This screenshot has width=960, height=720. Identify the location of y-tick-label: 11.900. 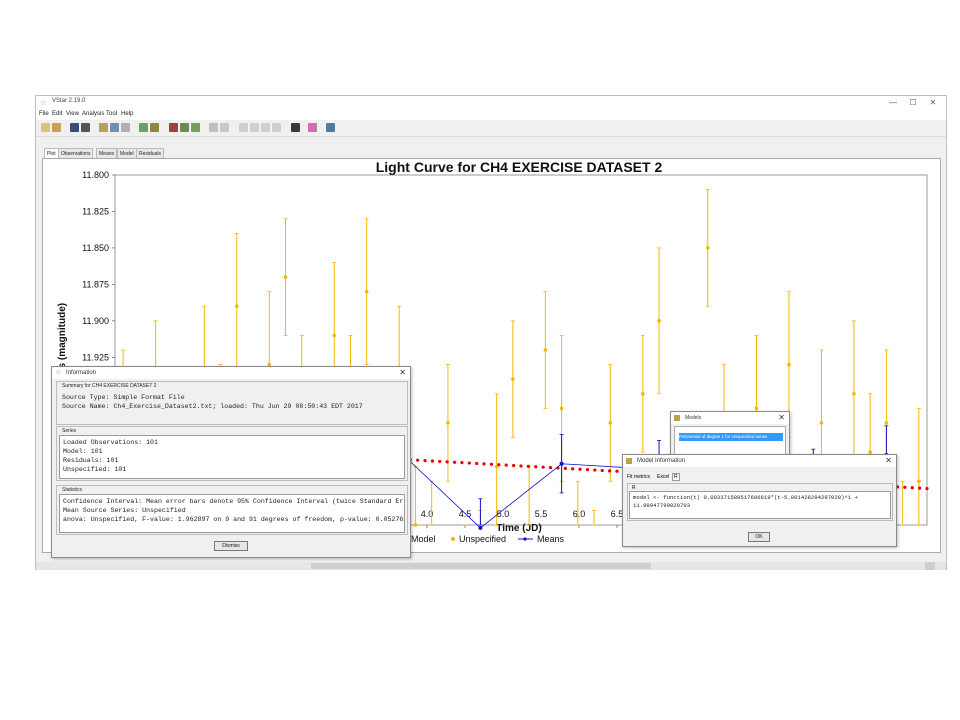
(95, 321).